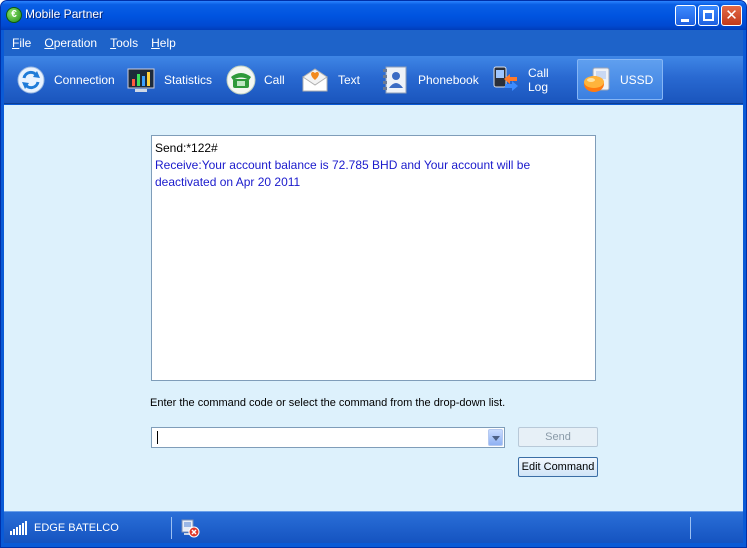  What do you see at coordinates (448, 79) in the screenshot?
I see `tool-label: Phonebook` at bounding box center [448, 79].